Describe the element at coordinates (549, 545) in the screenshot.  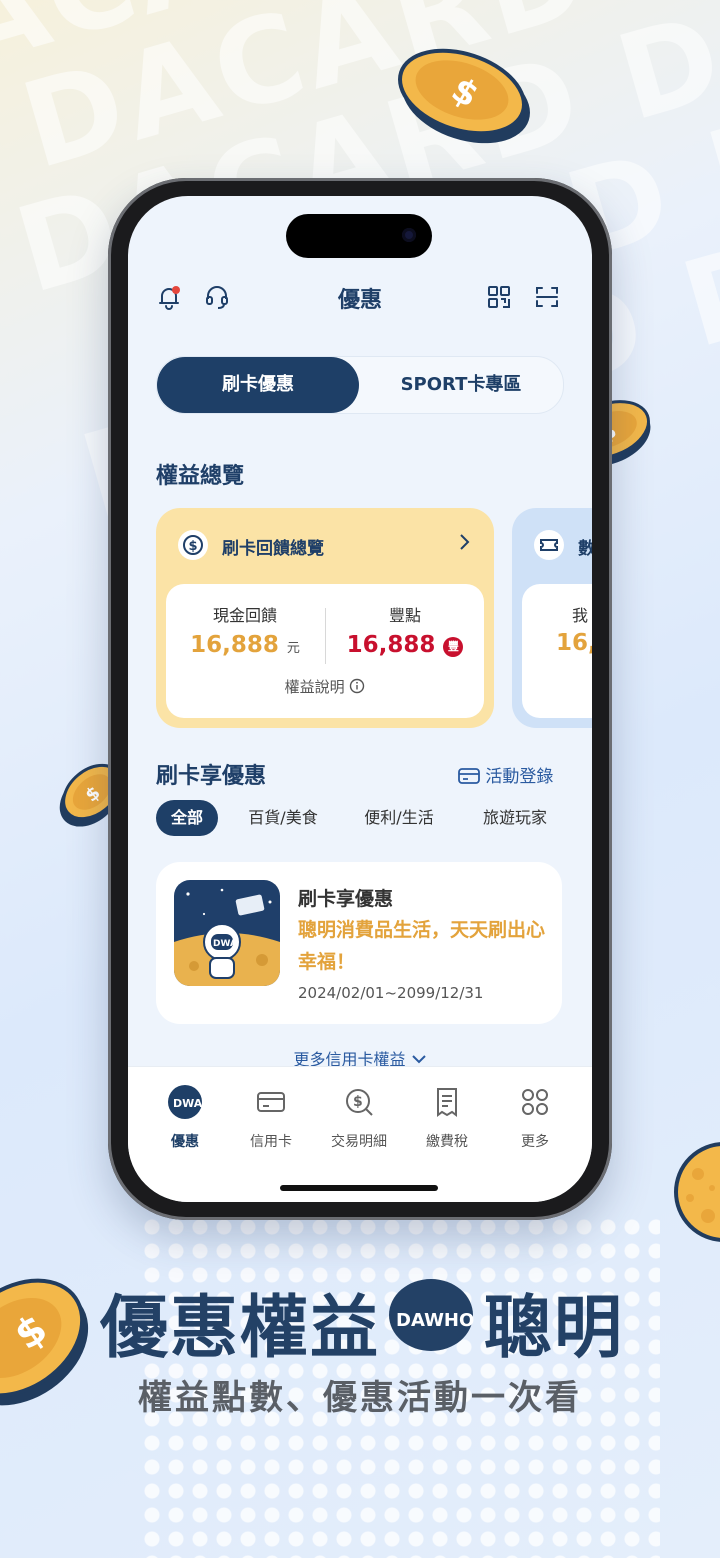
I see `ticket-icon` at that location.